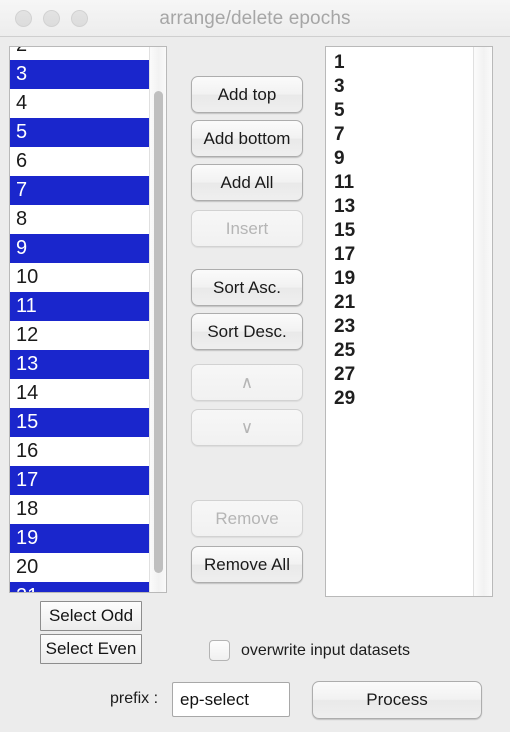 The image size is (510, 732). Describe the element at coordinates (79, 74) in the screenshot. I see `source-list-item: 3` at that location.